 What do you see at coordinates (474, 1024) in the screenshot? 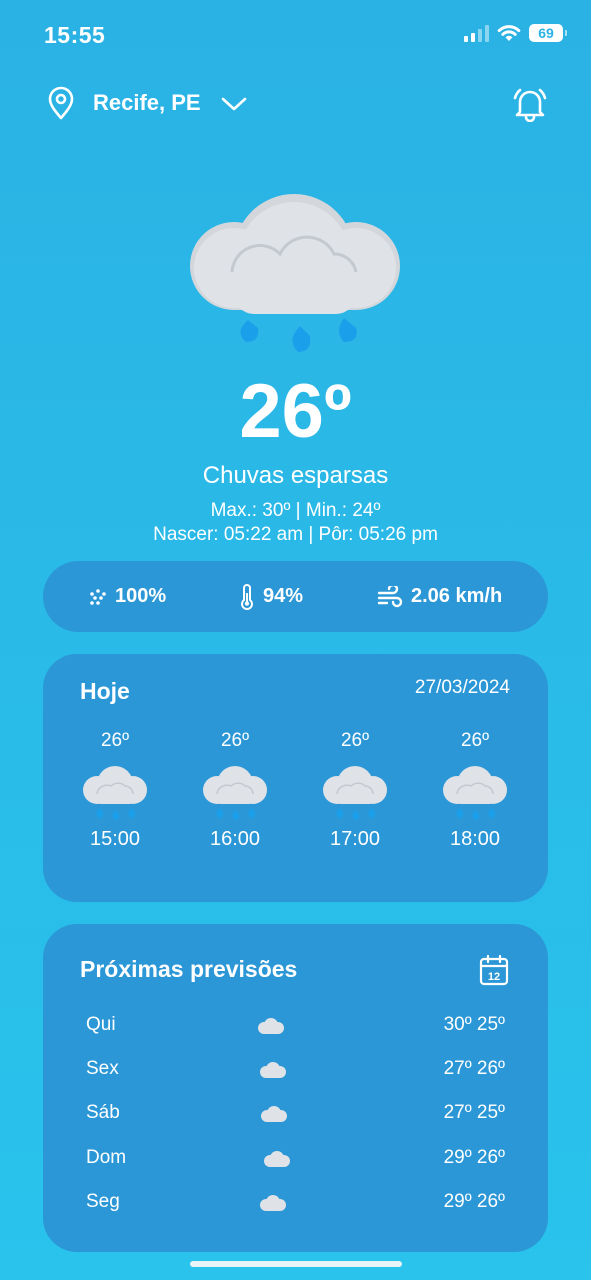
I see `forecast-temps: 30º 25º` at bounding box center [474, 1024].